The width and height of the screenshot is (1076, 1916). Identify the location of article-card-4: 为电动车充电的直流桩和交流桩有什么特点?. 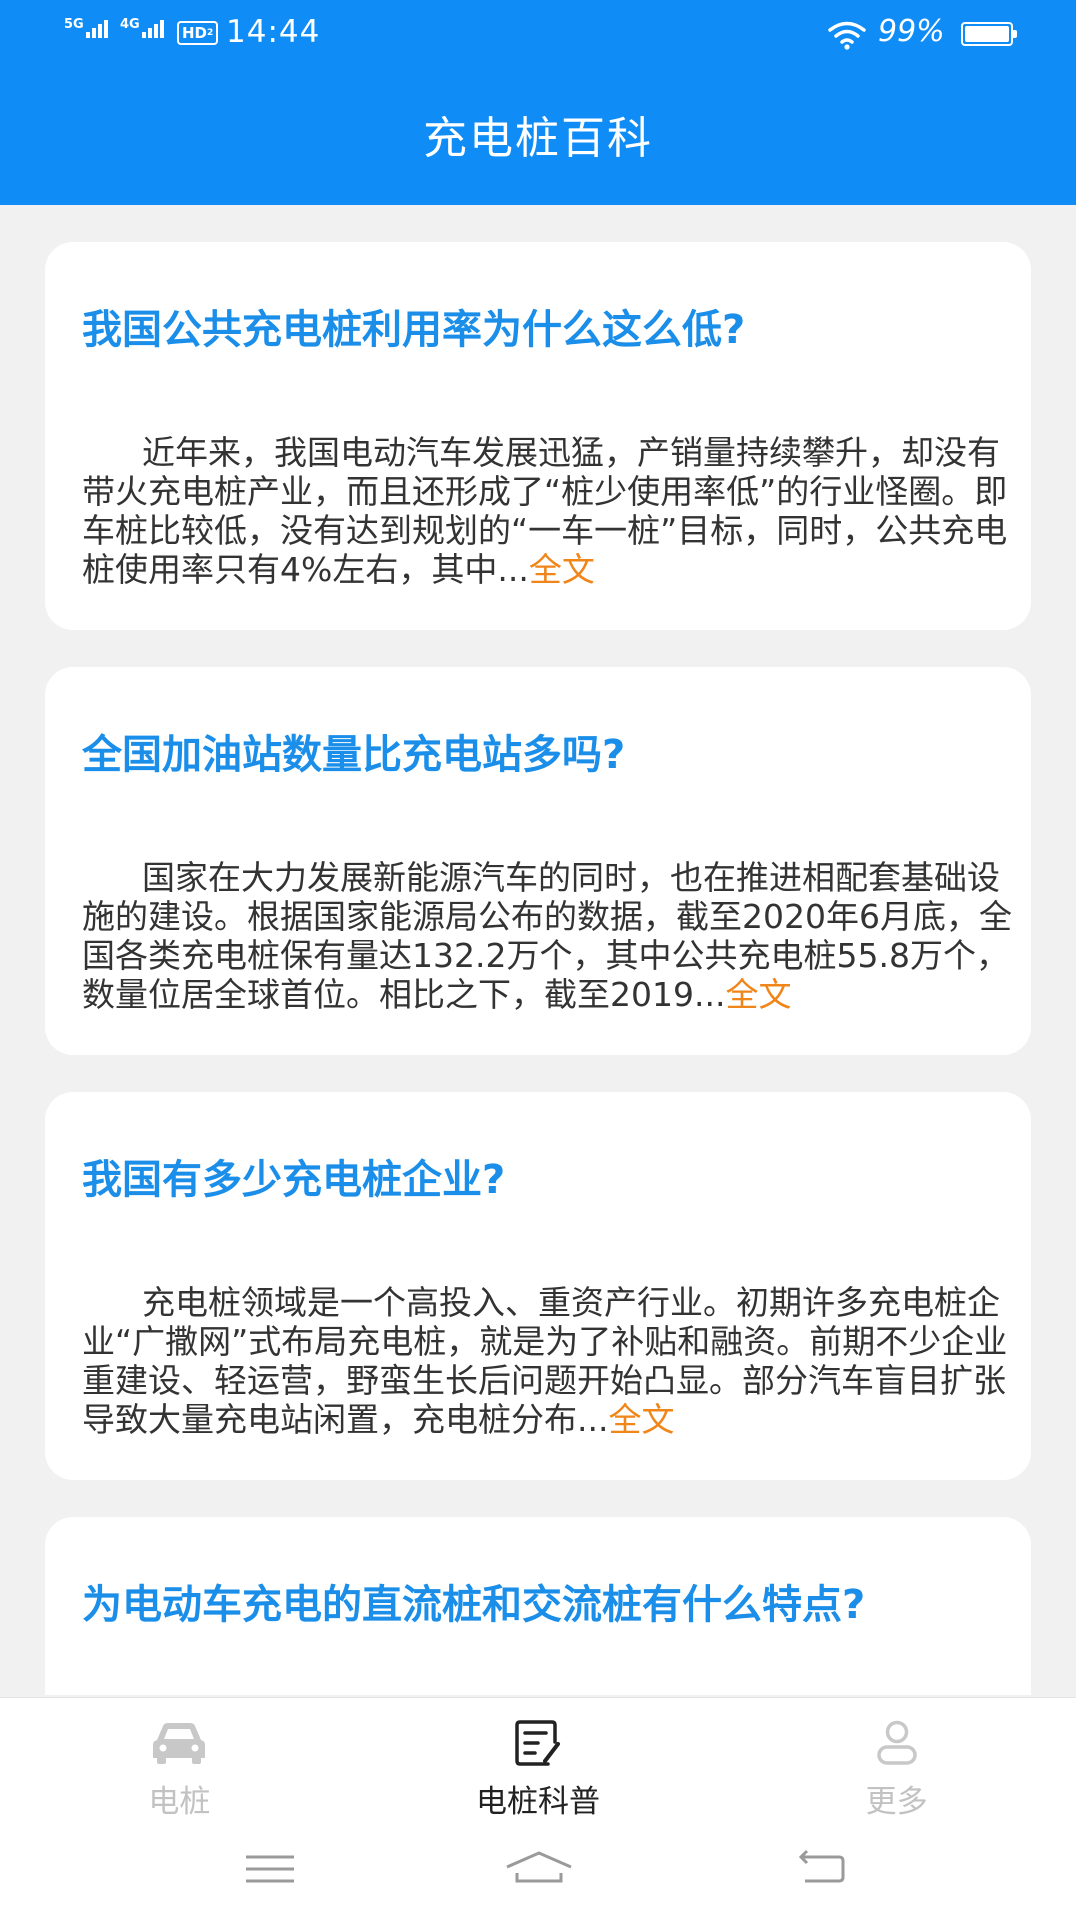
(538, 1606).